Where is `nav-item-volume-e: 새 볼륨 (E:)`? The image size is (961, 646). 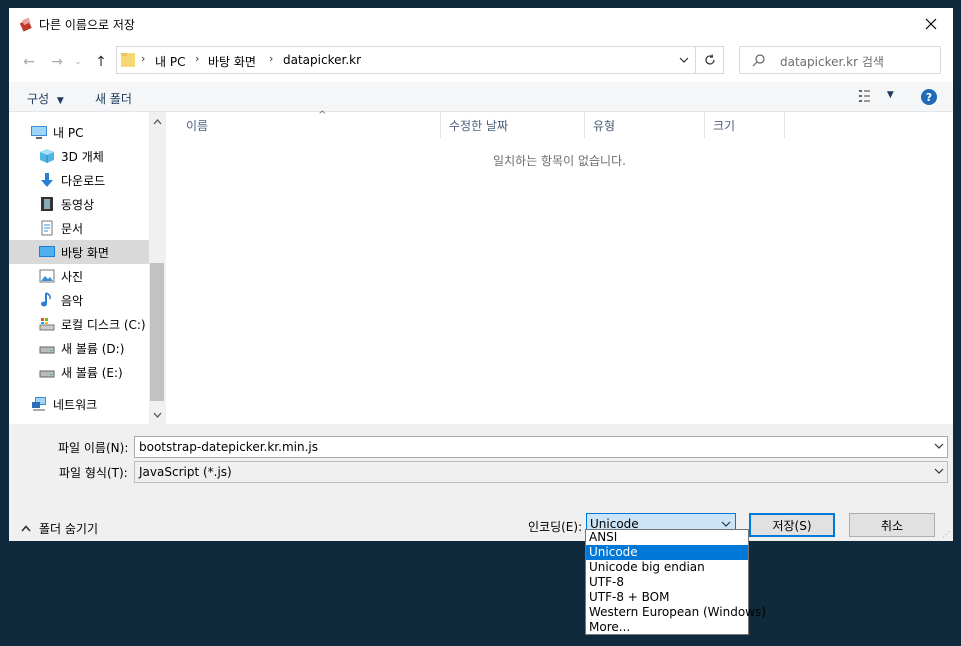
nav-item-volume-e: 새 볼륨 (E:) is located at coordinates (87, 372).